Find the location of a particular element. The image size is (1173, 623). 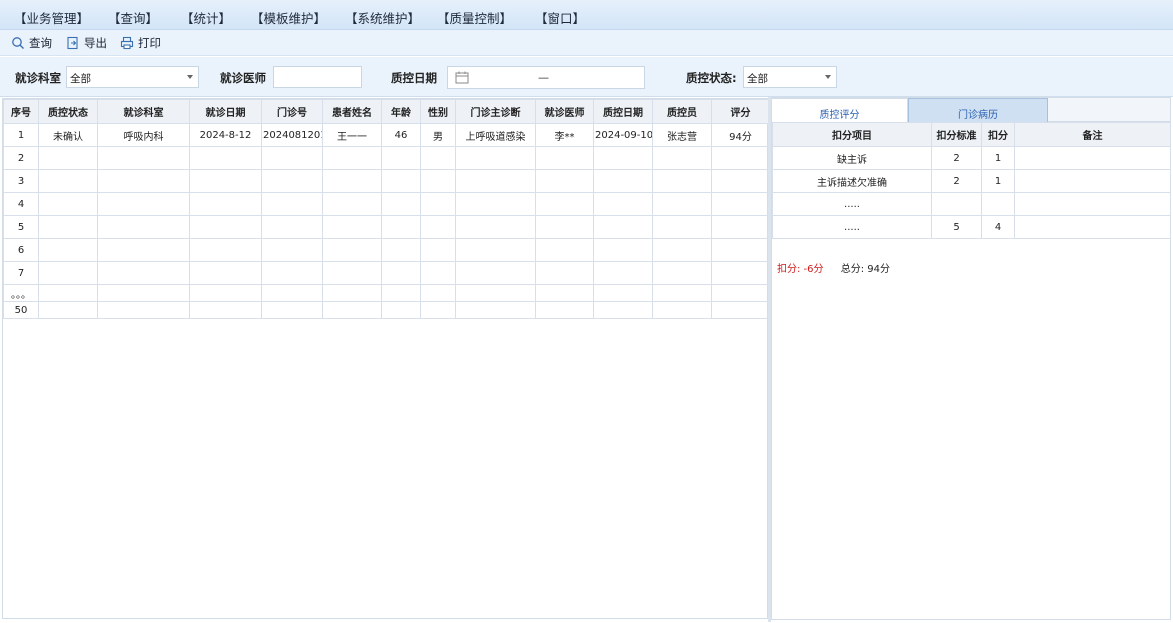

col-deduction-standard: 扣分标准 is located at coordinates (956, 134).